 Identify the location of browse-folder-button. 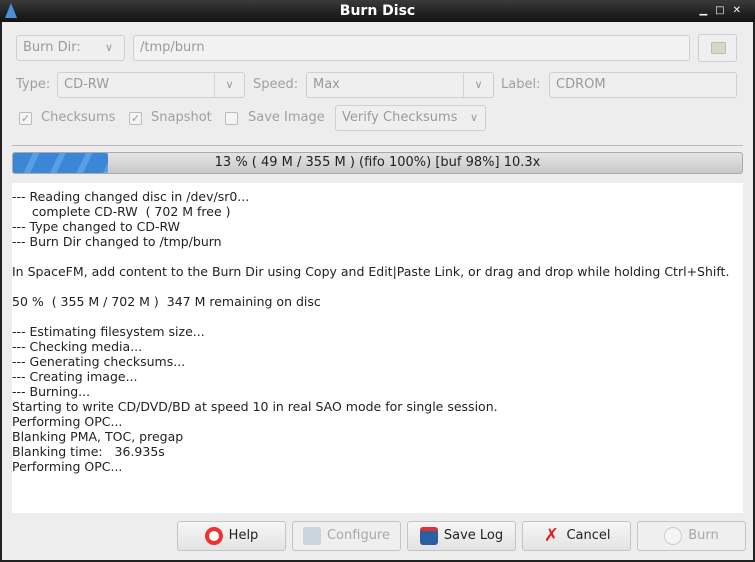
(717, 48).